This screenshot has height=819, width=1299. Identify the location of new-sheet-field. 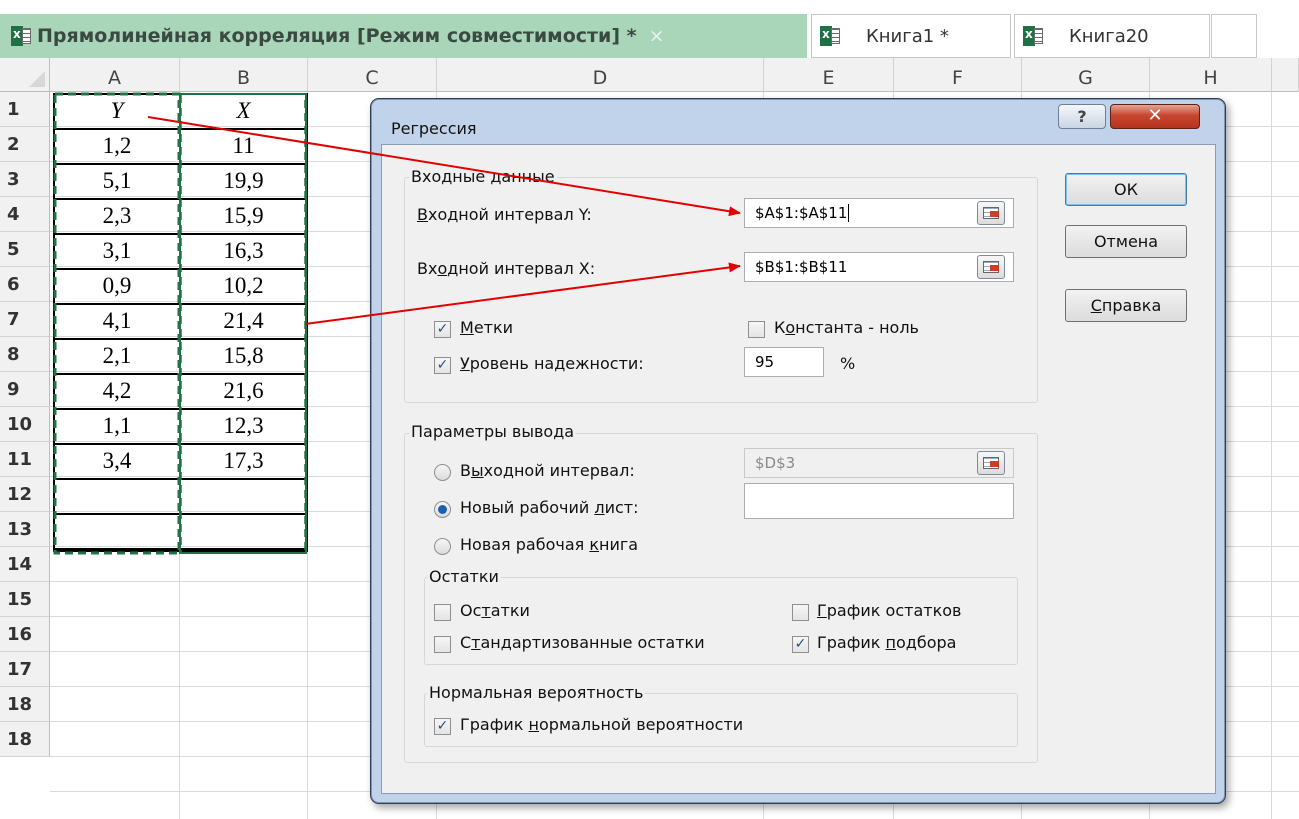
(879, 501).